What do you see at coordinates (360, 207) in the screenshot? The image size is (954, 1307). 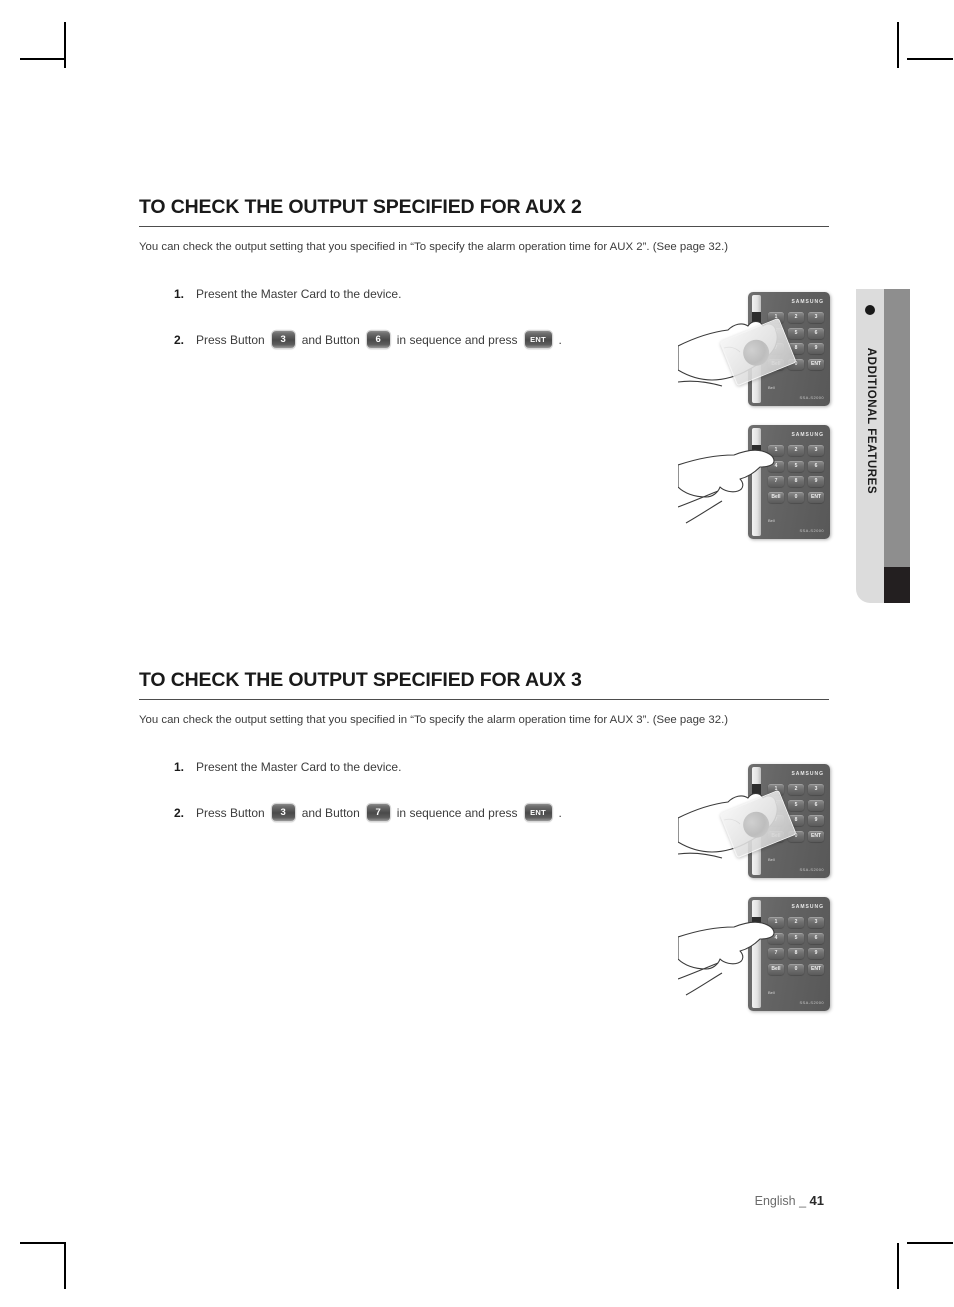 I see `page-title: TO CHECK THE OUTPUT SPECIFIED FOR AUX 2` at bounding box center [360, 207].